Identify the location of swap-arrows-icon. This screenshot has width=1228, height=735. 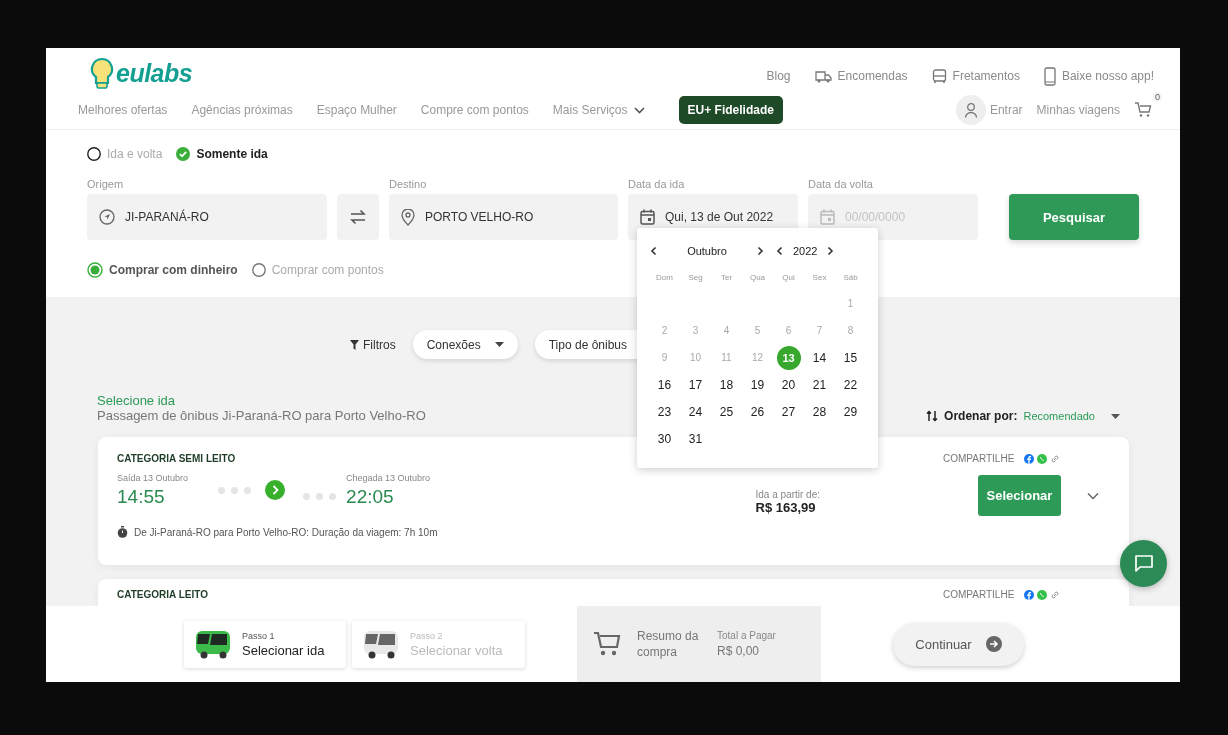
(358, 217).